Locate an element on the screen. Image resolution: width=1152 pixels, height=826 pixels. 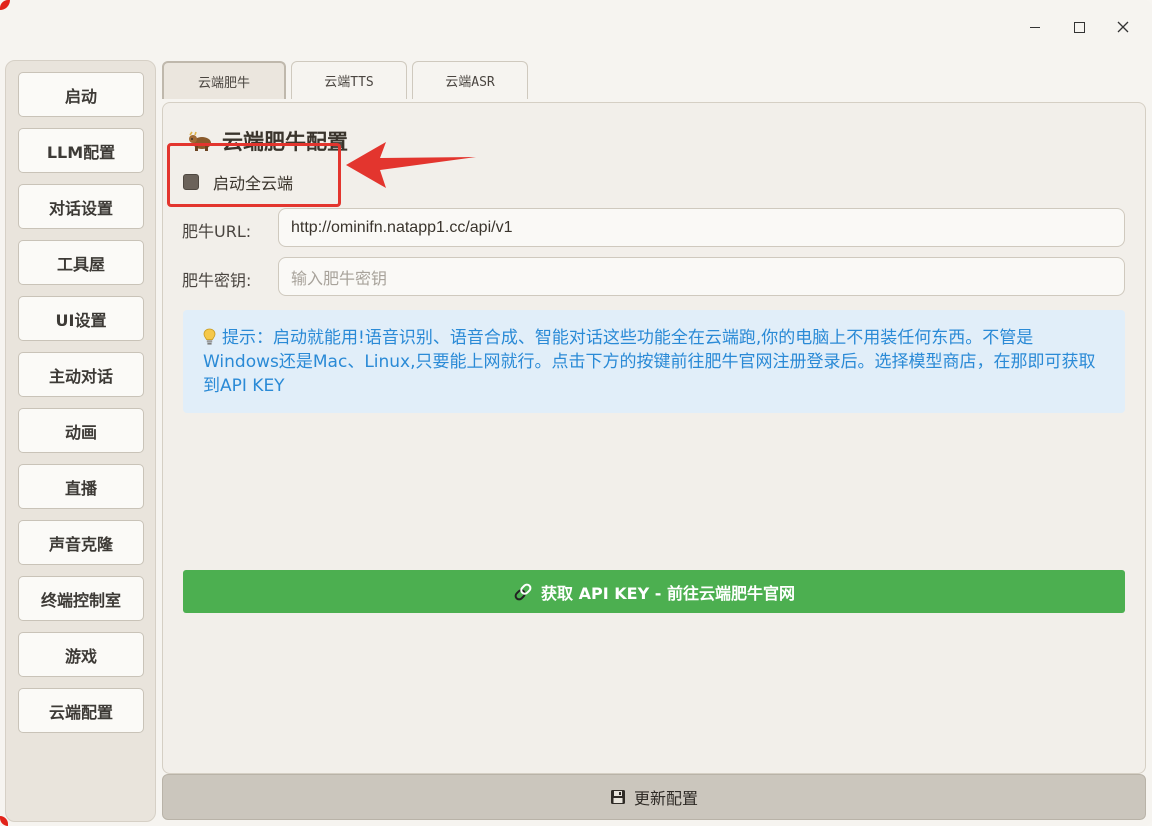
sidebar-item-active-dialog: 主动对话 is located at coordinates (81, 374).